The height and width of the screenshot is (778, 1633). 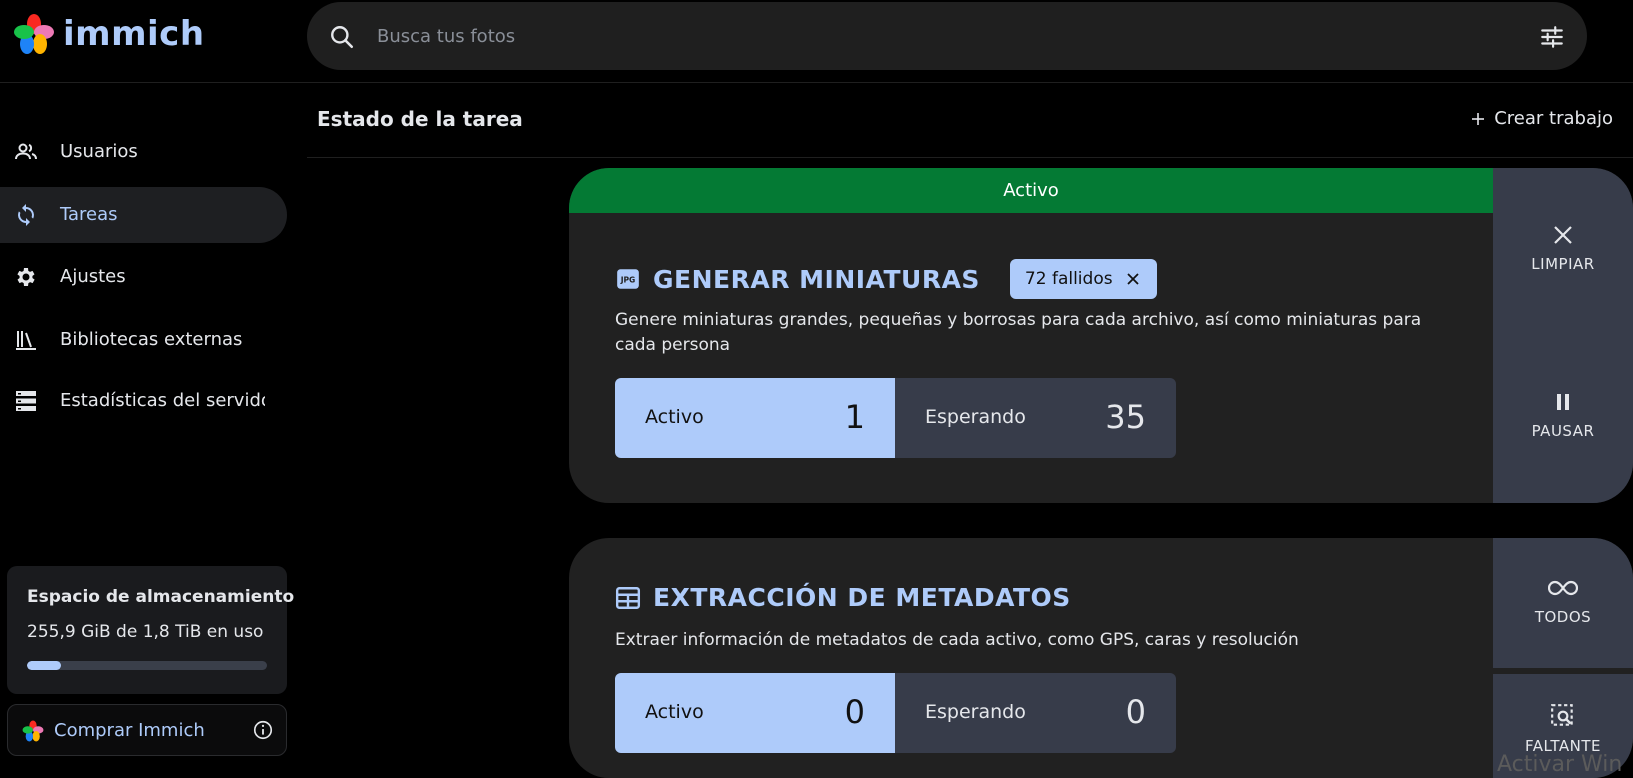 What do you see at coordinates (162, 400) in the screenshot?
I see `sidebar-item-label: Estadísticas del servidor` at bounding box center [162, 400].